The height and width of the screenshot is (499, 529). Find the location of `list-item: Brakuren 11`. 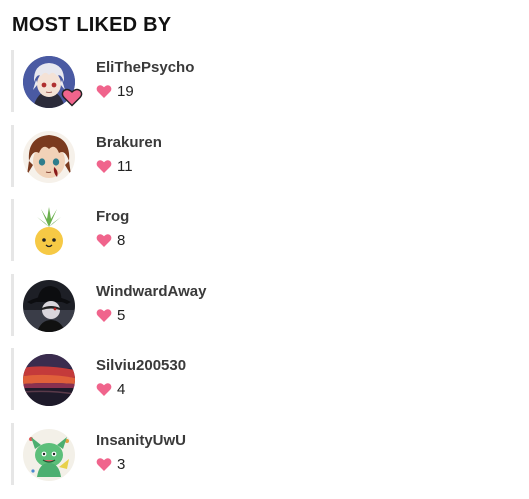

list-item: Brakuren 11 is located at coordinates (261, 155).